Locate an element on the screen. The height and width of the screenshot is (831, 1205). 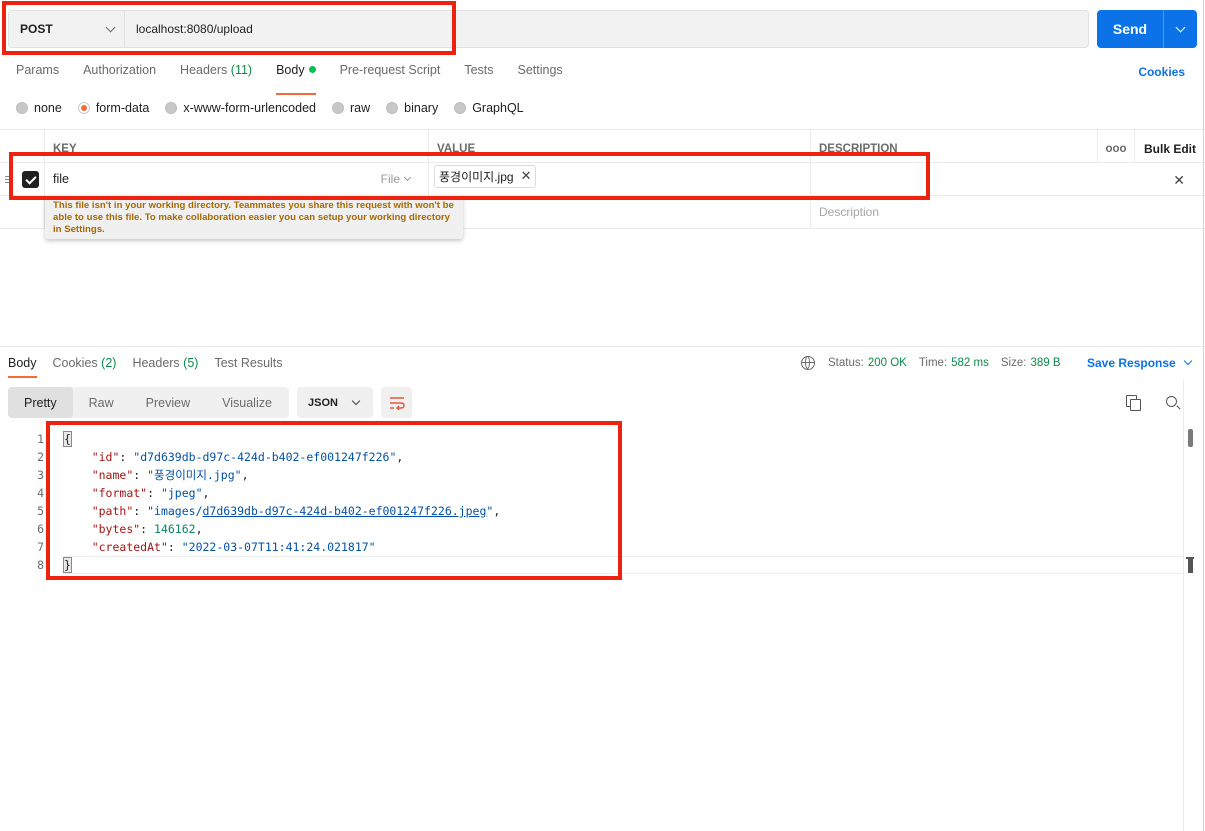
wrap-lines-icon is located at coordinates (397, 403).